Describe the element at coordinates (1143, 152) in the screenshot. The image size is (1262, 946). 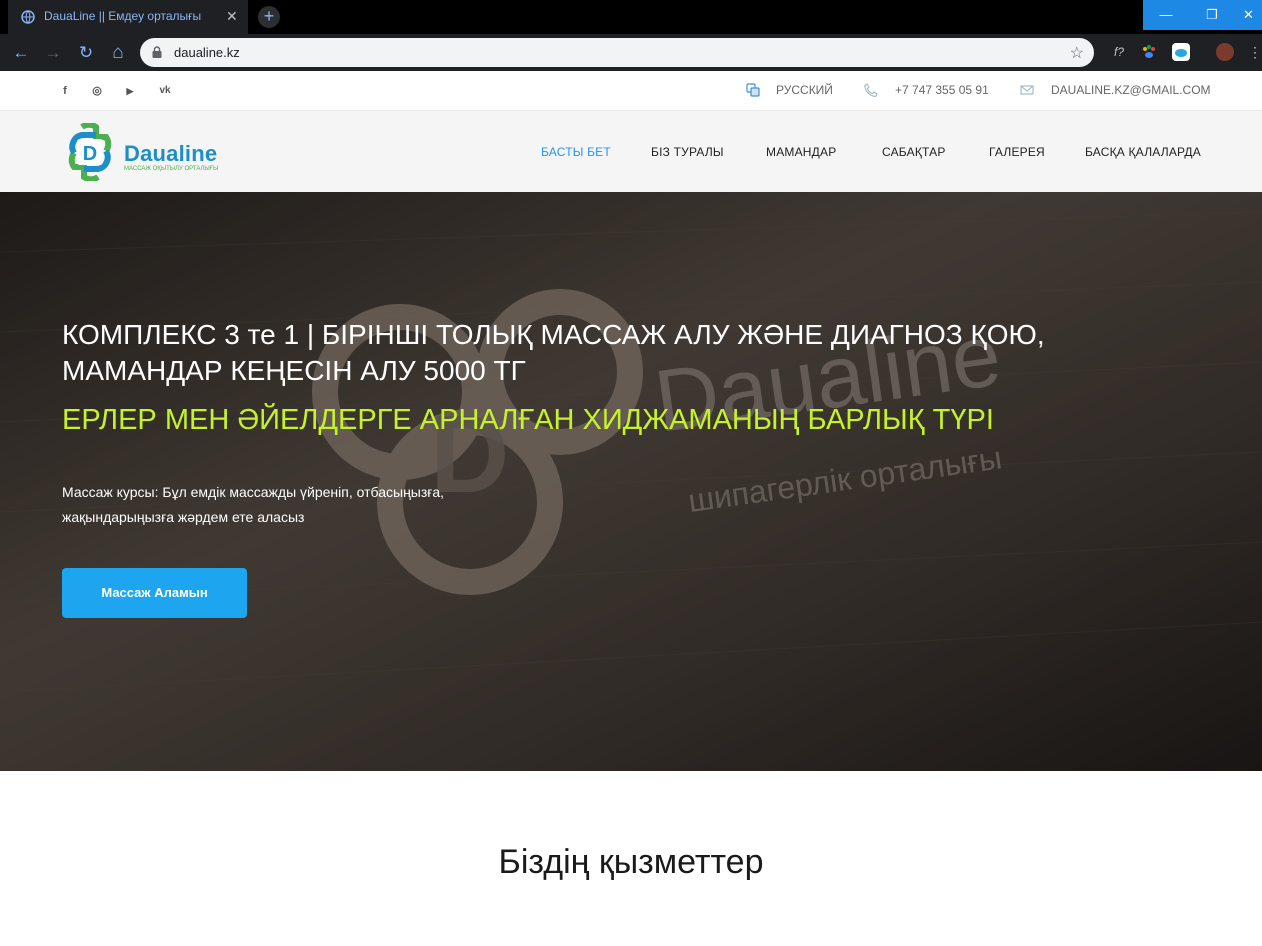
I see `nav-other-cities: БАСҚА ҚАЛАЛАРДА` at that location.